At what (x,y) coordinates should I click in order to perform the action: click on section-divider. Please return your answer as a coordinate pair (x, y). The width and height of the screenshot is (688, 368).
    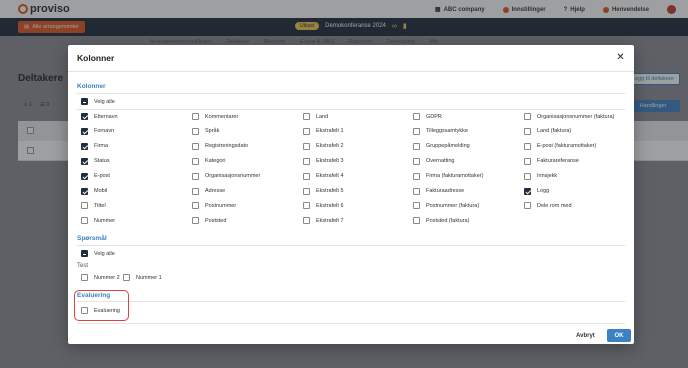
    Looking at the image, I should click on (351, 245).